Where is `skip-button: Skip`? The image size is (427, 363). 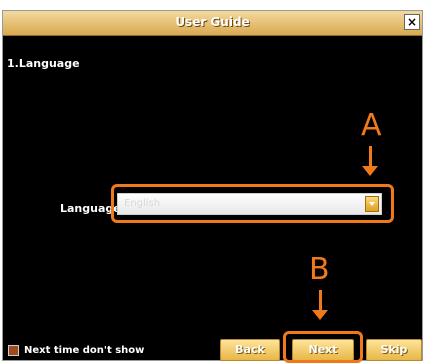
skip-button: Skip is located at coordinates (394, 350).